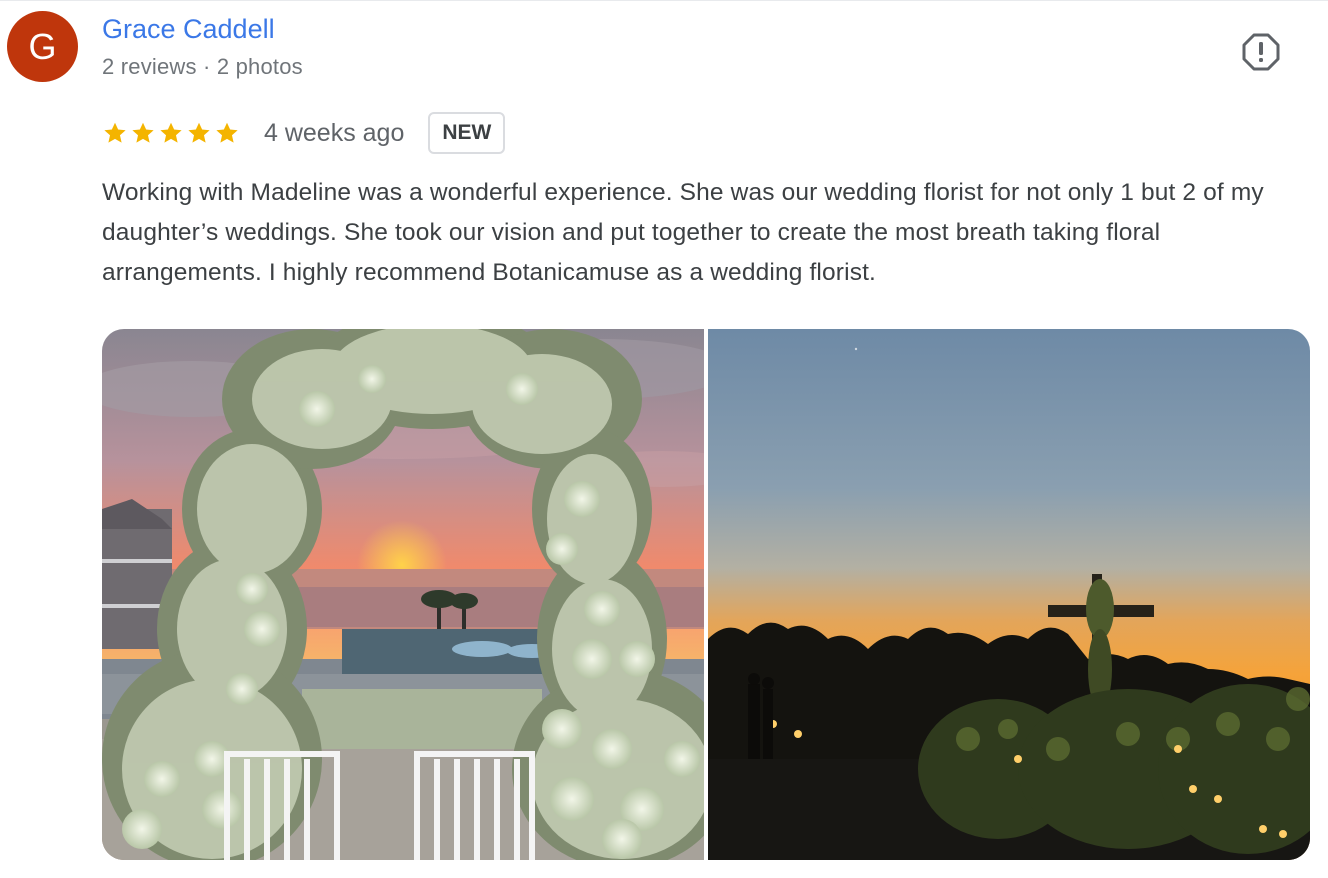 This screenshot has height=878, width=1328. Describe the element at coordinates (202, 66) in the screenshot. I see `reviewer-meta: 2 reviews · 2 photos` at that location.